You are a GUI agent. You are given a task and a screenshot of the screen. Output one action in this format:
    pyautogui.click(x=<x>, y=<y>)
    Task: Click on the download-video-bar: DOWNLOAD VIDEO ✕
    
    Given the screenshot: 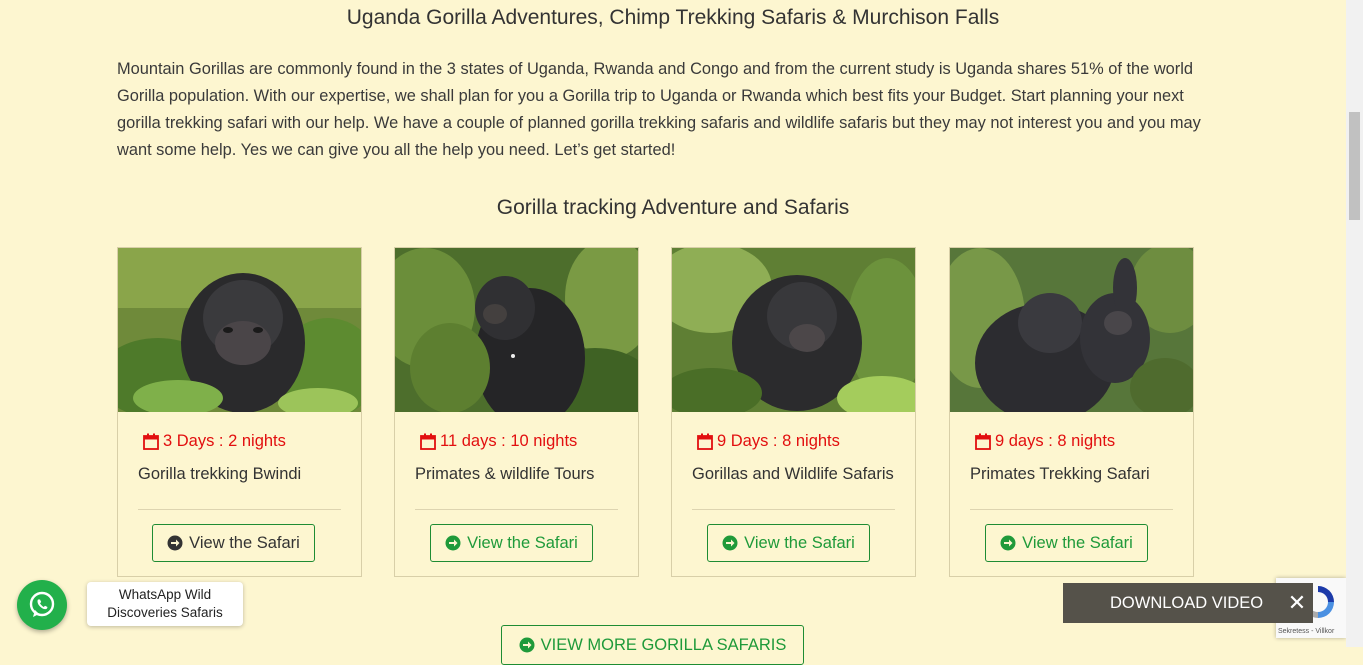 What is the action you would take?
    pyautogui.click(x=1188, y=603)
    